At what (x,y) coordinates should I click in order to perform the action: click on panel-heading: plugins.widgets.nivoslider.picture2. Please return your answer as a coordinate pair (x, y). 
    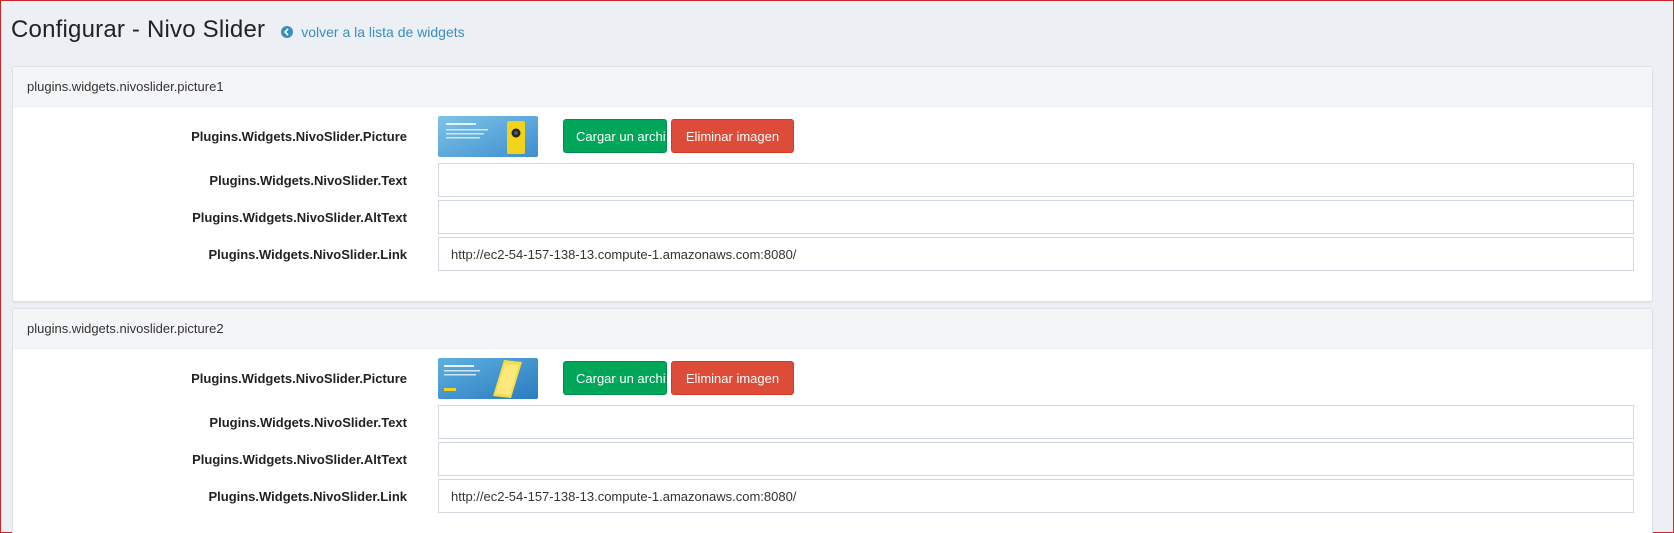
    Looking at the image, I should click on (832, 329).